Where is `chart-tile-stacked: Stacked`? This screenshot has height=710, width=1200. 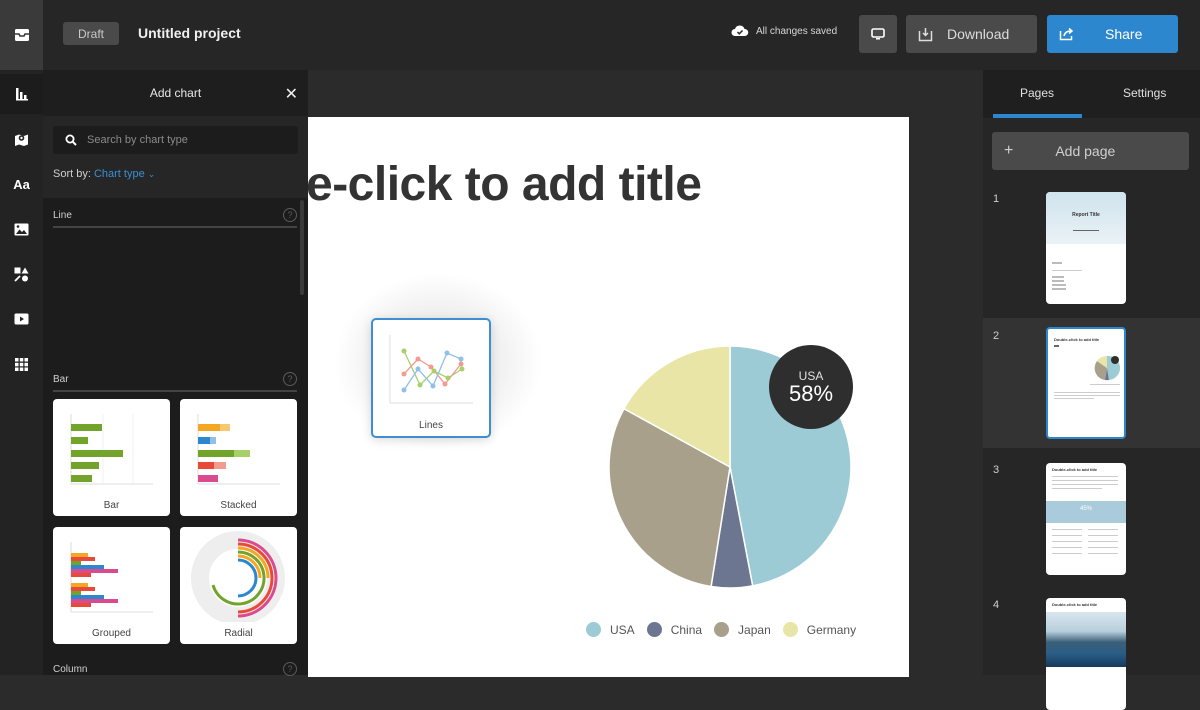
chart-tile-stacked: Stacked is located at coordinates (238, 457).